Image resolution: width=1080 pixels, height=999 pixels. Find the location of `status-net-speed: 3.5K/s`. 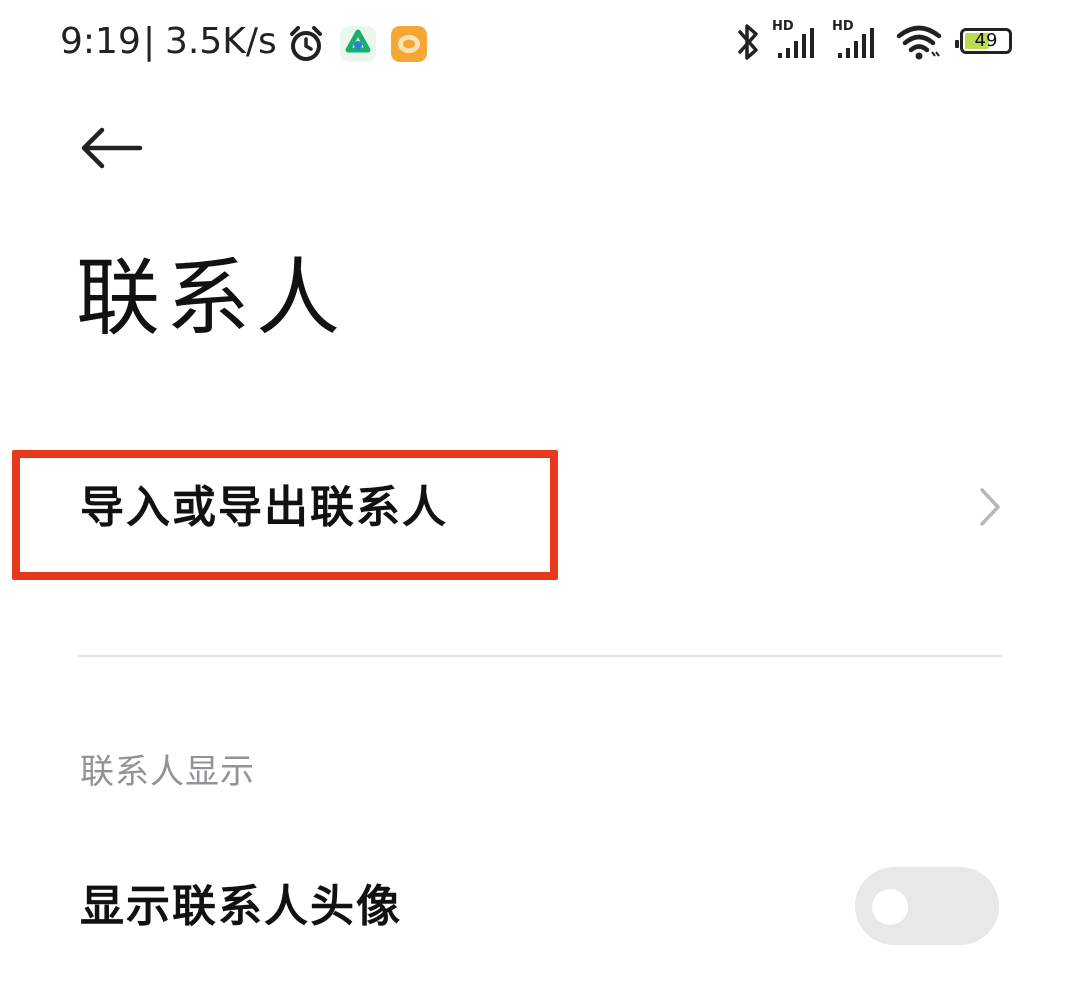

status-net-speed: 3.5K/s is located at coordinates (221, 41).